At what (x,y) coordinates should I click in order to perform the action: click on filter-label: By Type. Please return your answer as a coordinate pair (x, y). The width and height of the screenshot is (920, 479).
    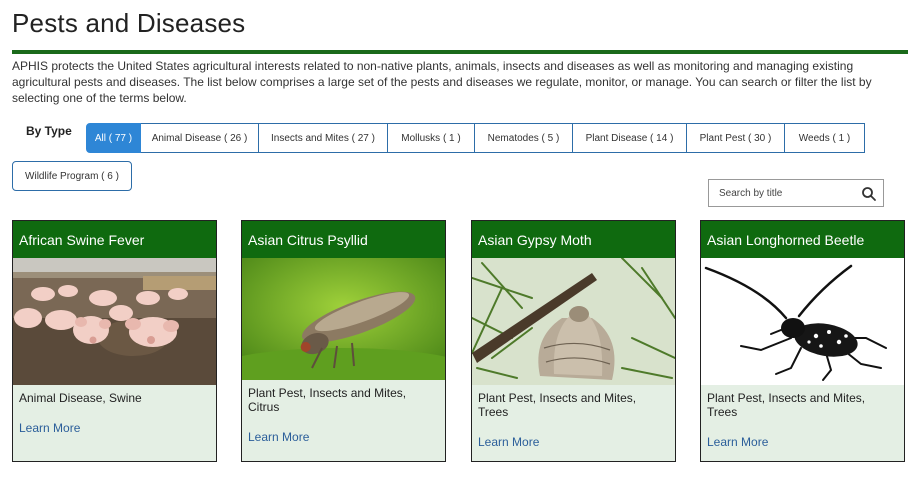
    Looking at the image, I should click on (49, 131).